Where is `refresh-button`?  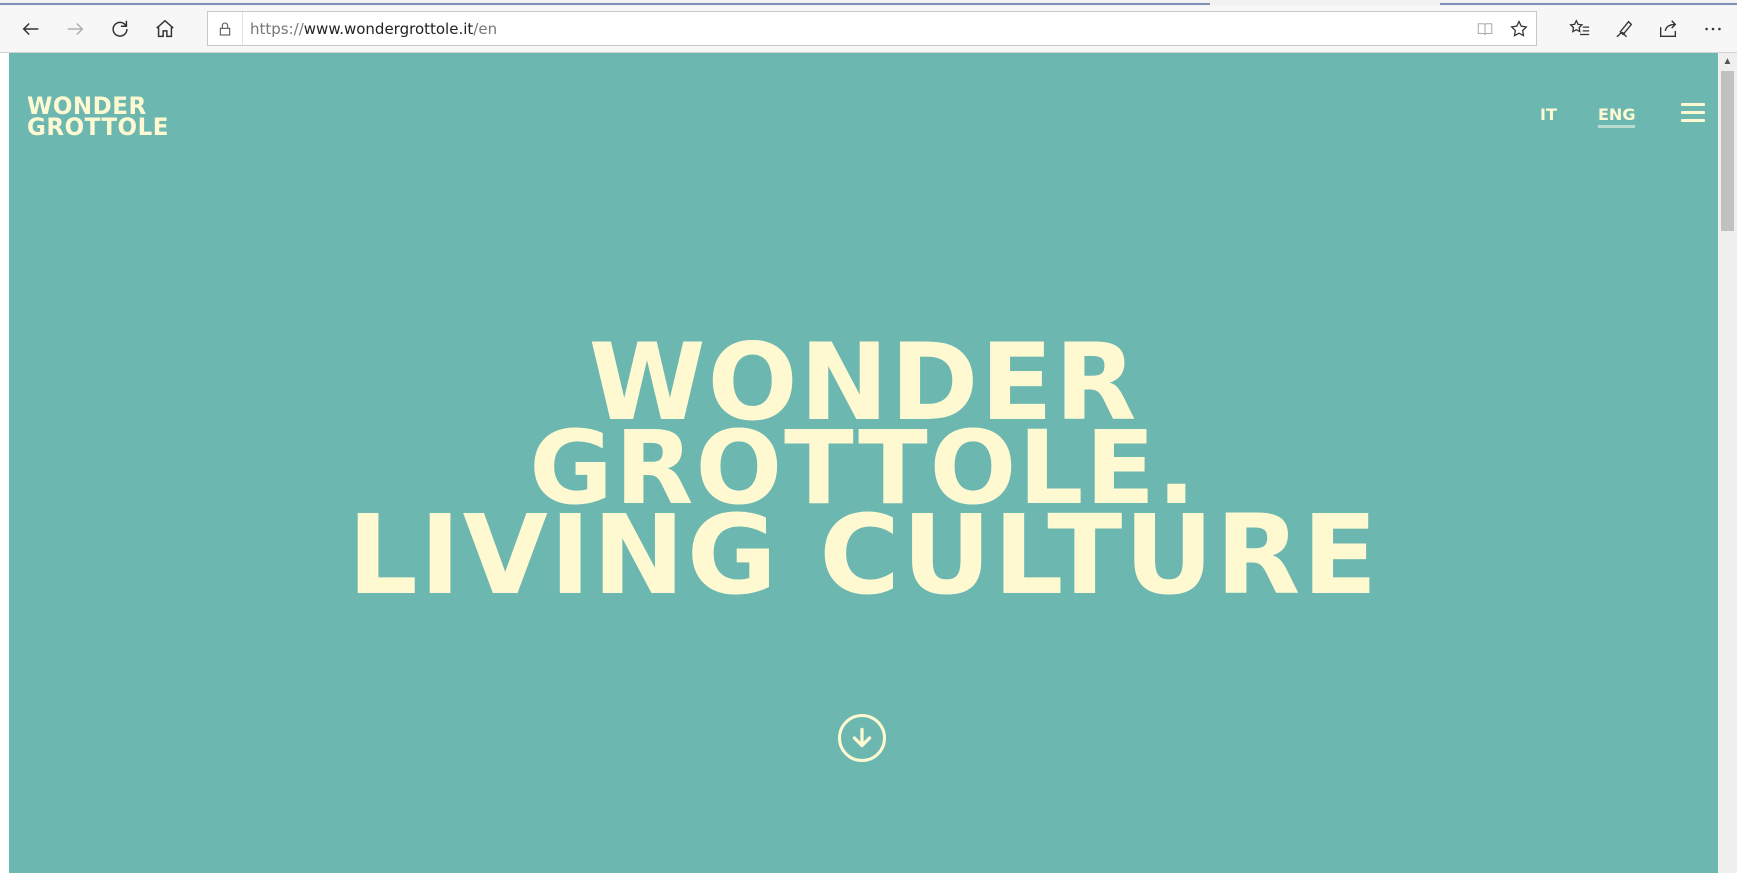
refresh-button is located at coordinates (120, 29).